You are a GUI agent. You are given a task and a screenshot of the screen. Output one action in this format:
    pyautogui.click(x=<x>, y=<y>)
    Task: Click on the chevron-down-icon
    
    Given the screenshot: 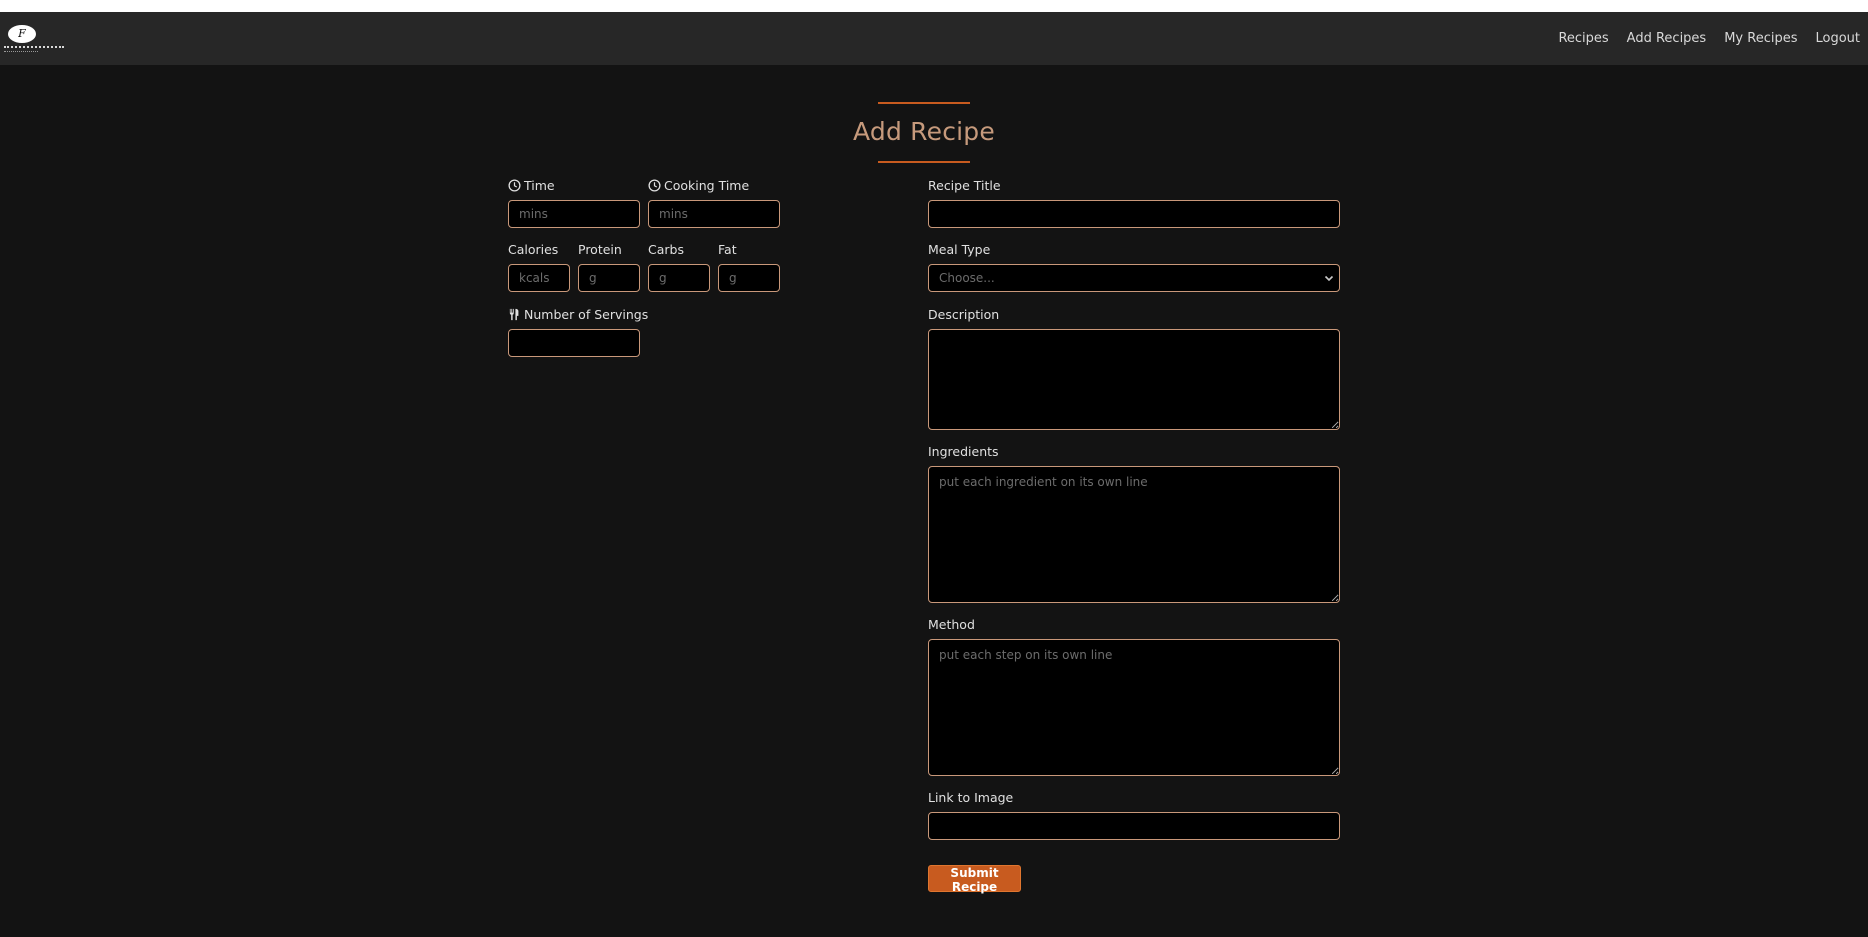 What is the action you would take?
    pyautogui.click(x=1329, y=278)
    